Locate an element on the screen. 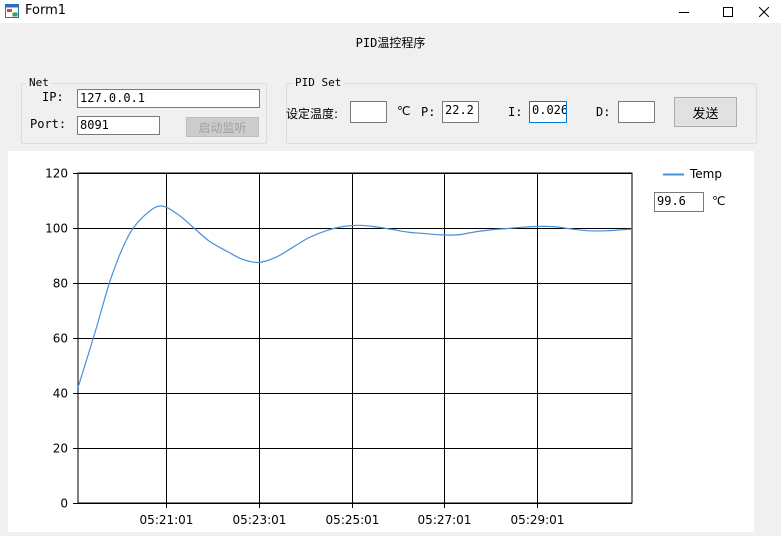 The height and width of the screenshot is (536, 781). form-app-icon is located at coordinates (12, 11).